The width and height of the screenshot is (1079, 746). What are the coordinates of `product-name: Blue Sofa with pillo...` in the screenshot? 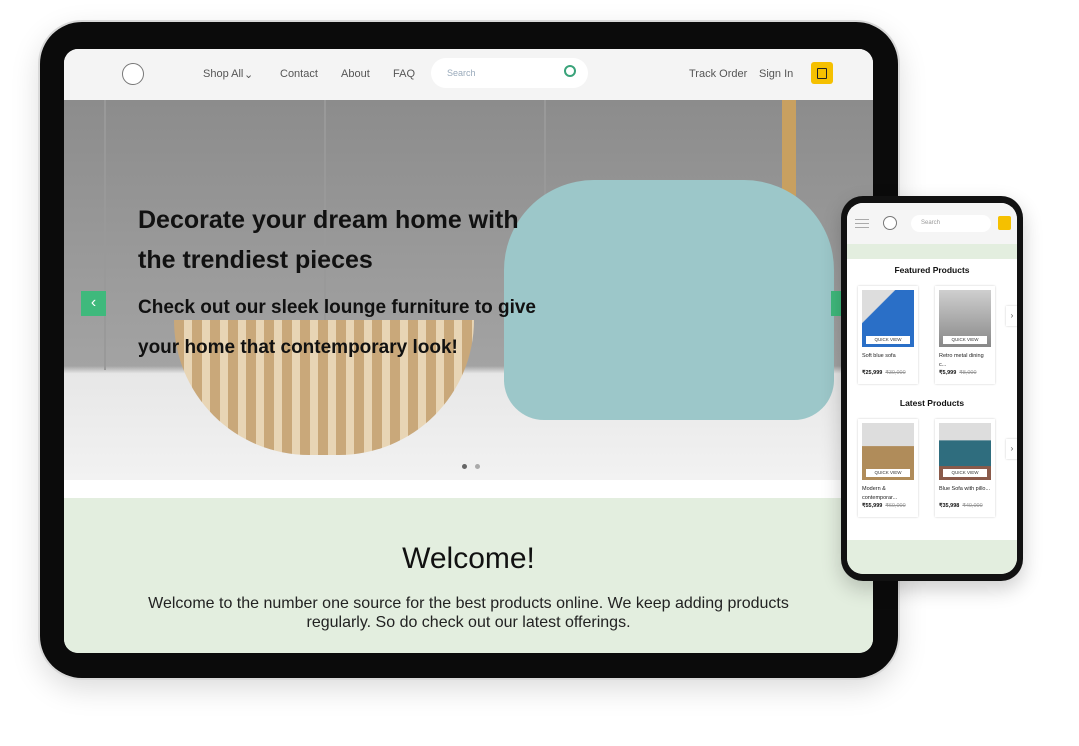 It's located at (965, 489).